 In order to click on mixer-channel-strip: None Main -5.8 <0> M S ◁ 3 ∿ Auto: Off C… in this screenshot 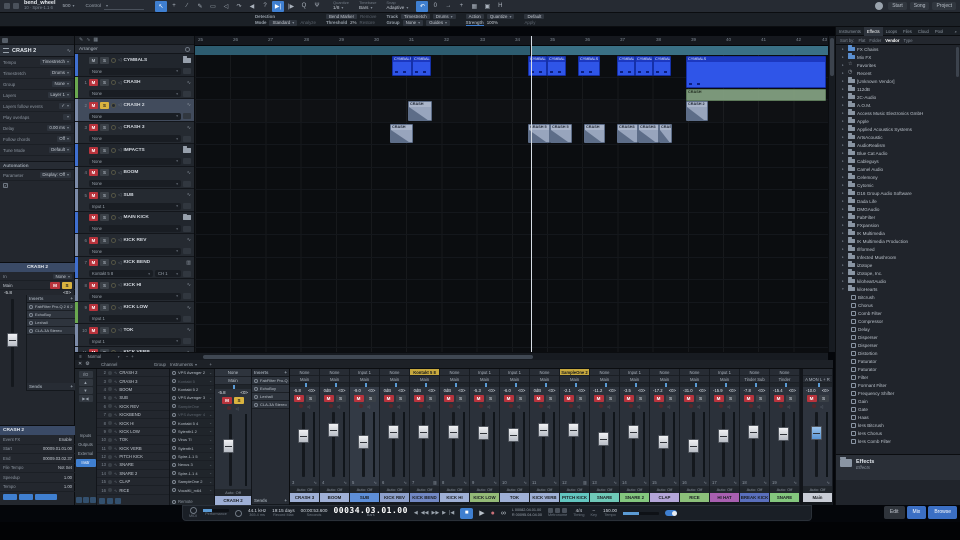, I will do `click(305, 437)`.